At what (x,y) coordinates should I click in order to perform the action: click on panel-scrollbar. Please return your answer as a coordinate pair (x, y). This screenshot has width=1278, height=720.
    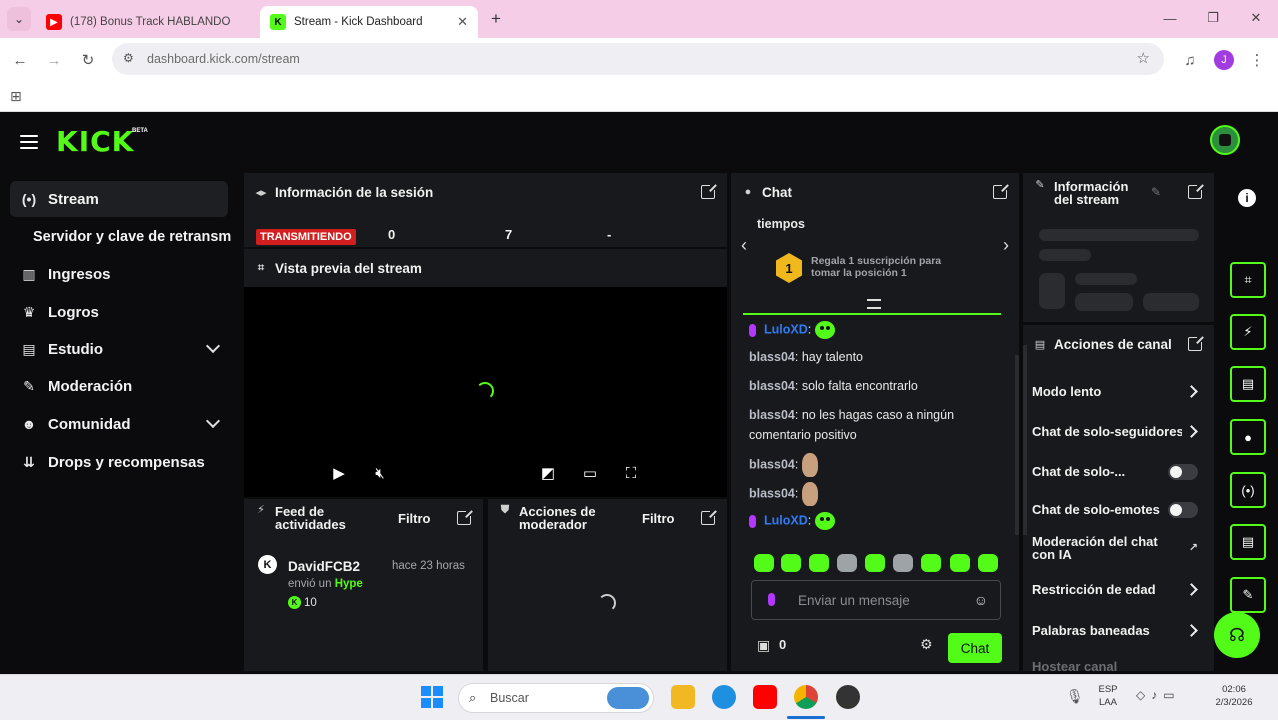
    Looking at the image, I should click on (1025, 440).